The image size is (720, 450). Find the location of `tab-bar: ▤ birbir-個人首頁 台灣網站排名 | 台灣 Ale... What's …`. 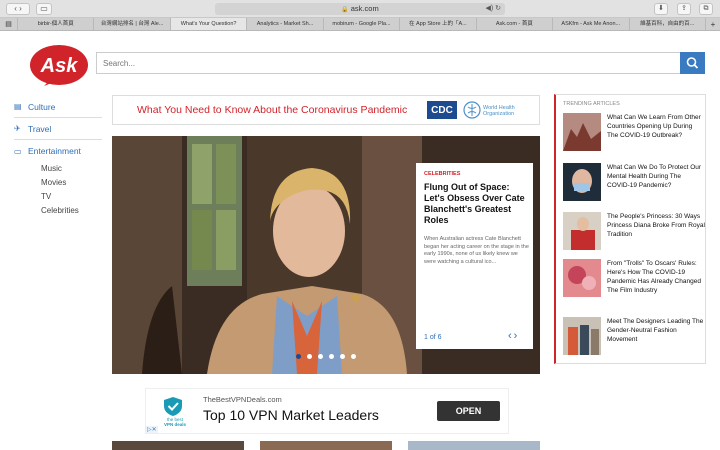

tab-bar: ▤ birbir-個人首頁 台灣網站排名 | 台灣 Ale... What's … is located at coordinates (360, 24).